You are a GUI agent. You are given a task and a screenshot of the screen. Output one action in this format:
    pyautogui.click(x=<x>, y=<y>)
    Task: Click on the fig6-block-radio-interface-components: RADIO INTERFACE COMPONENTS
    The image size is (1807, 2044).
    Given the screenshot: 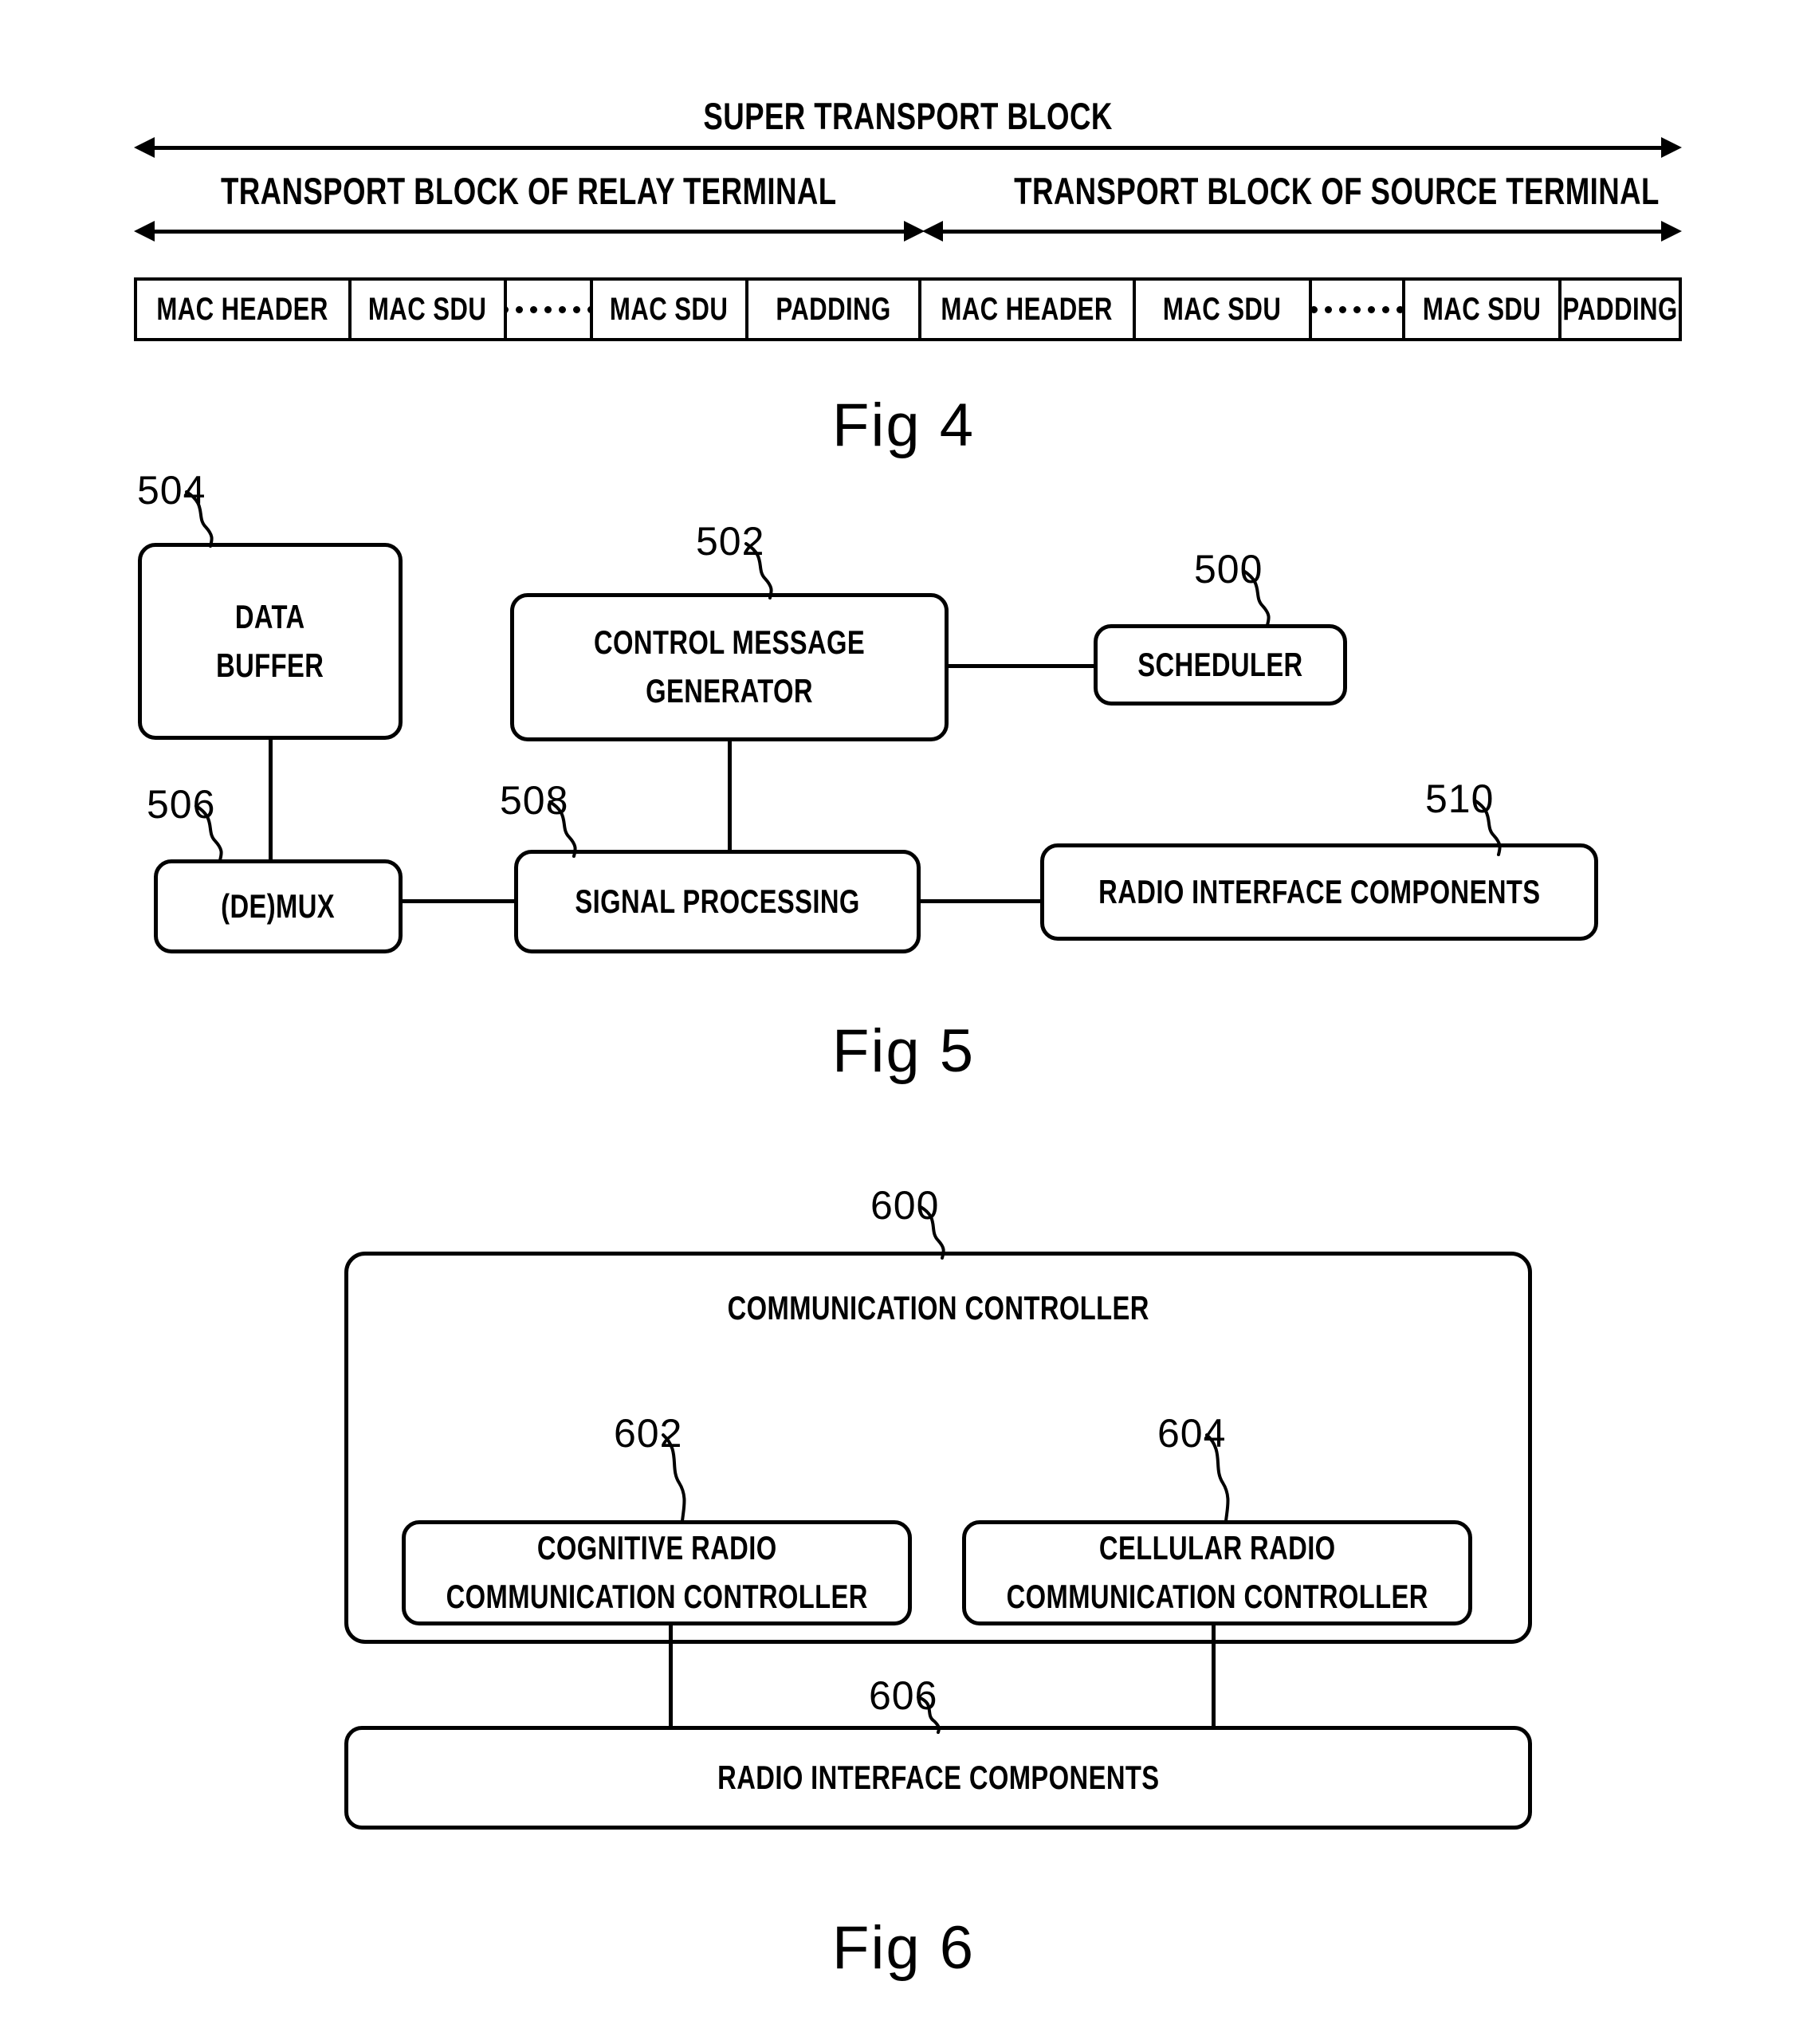 What is the action you would take?
    pyautogui.click(x=938, y=1778)
    